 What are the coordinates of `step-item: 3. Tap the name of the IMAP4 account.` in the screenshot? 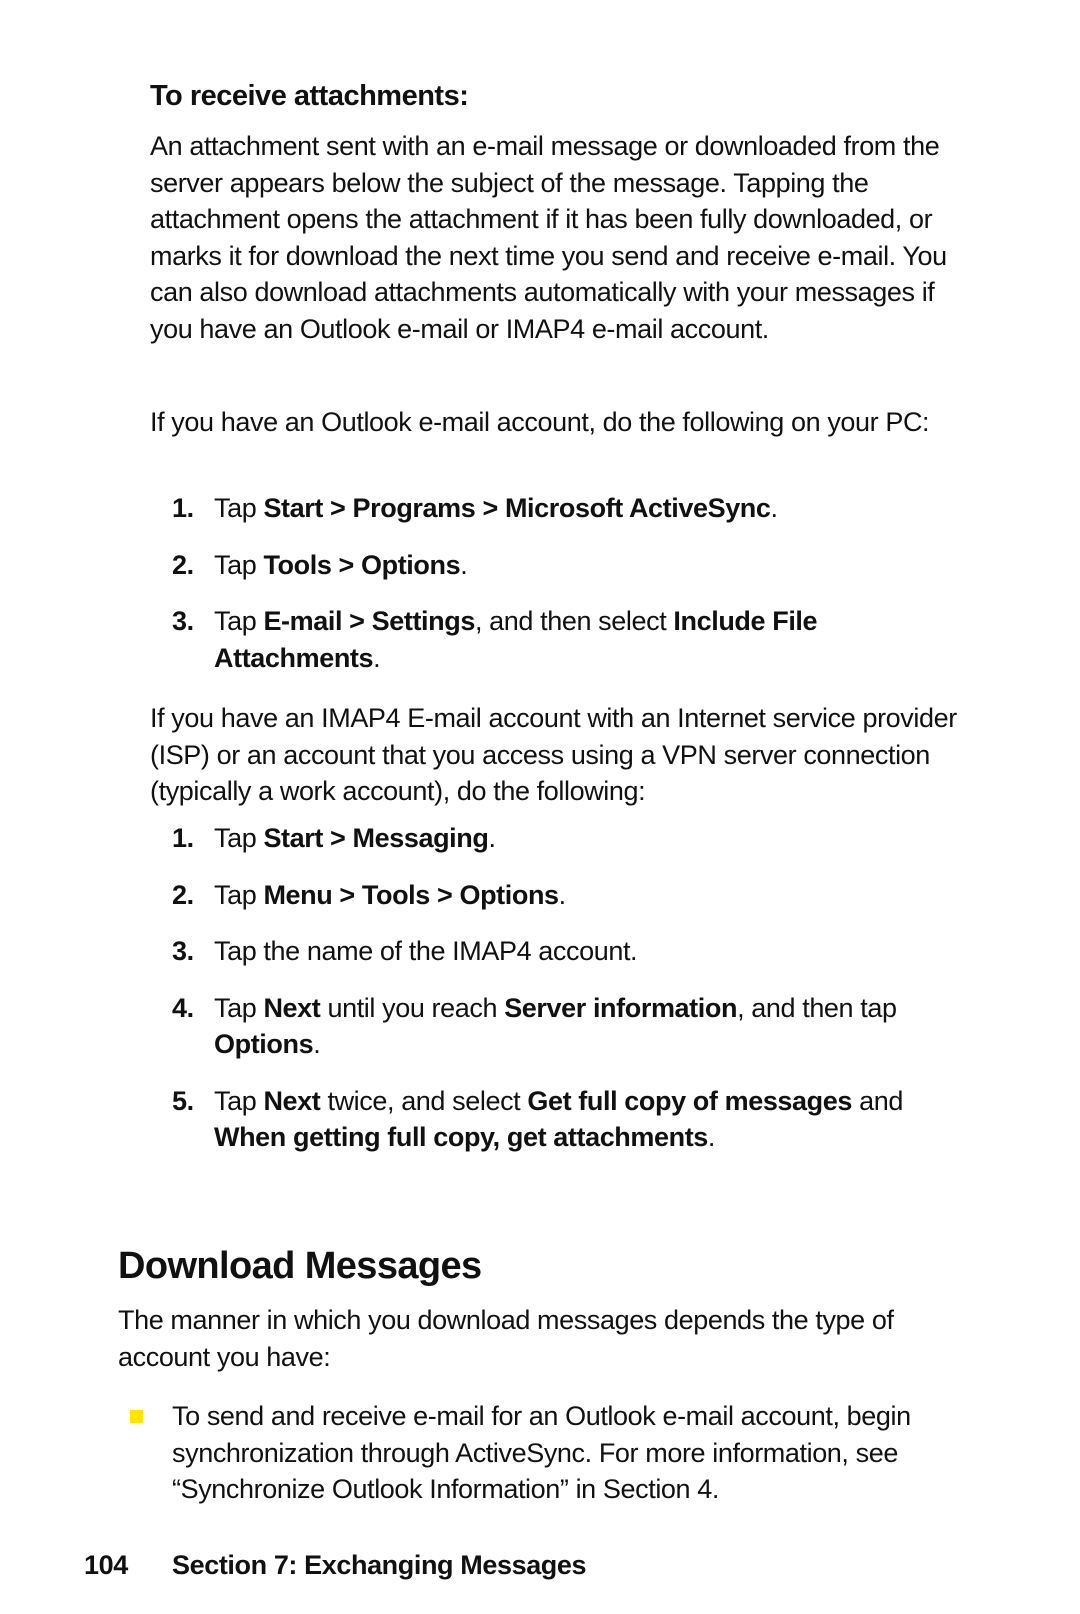 It's located at (565, 951).